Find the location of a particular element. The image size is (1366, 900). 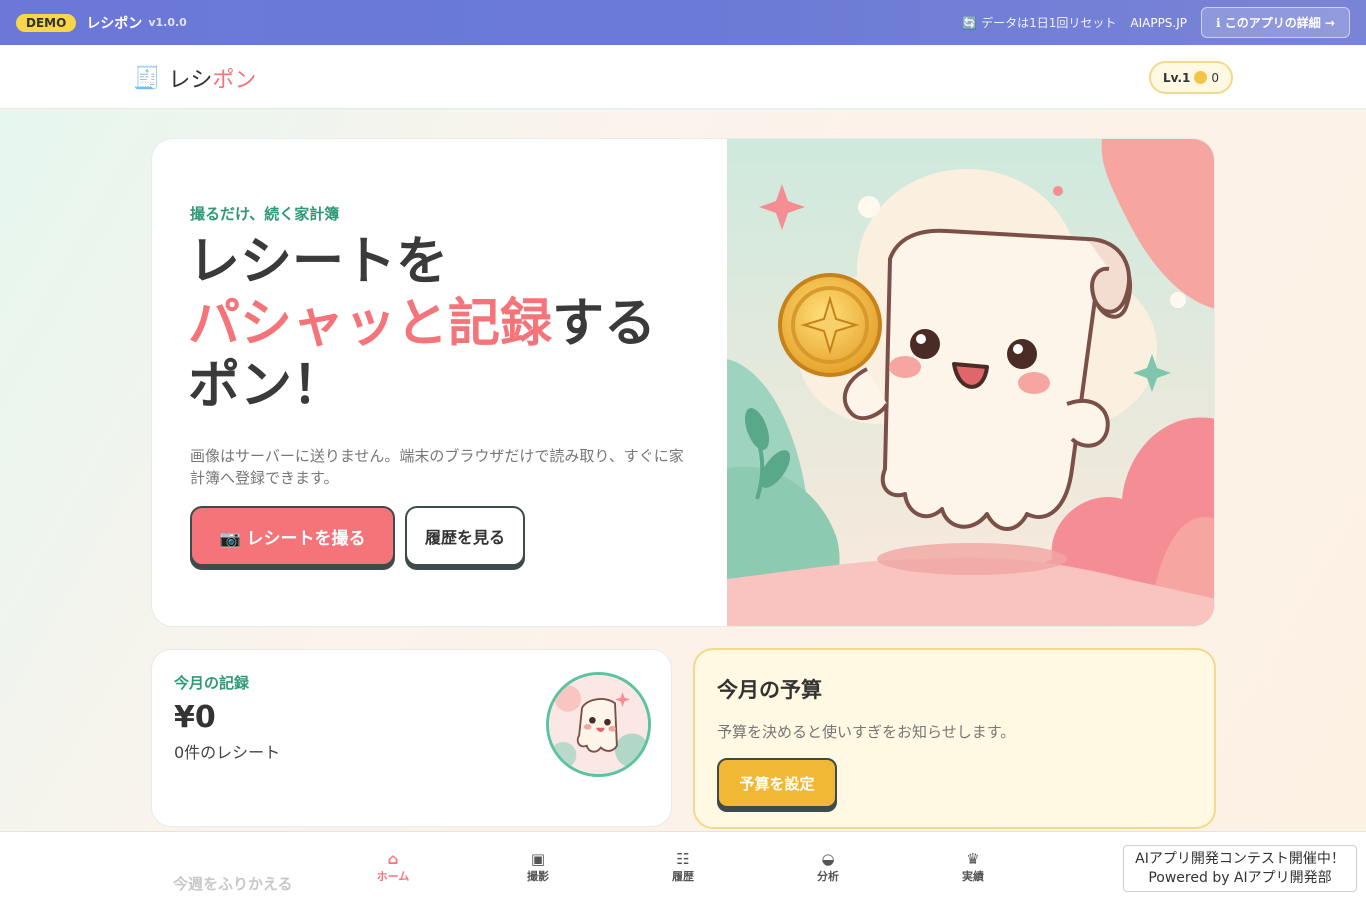

nav-capture: ▣ 撮影 is located at coordinates (538, 867).